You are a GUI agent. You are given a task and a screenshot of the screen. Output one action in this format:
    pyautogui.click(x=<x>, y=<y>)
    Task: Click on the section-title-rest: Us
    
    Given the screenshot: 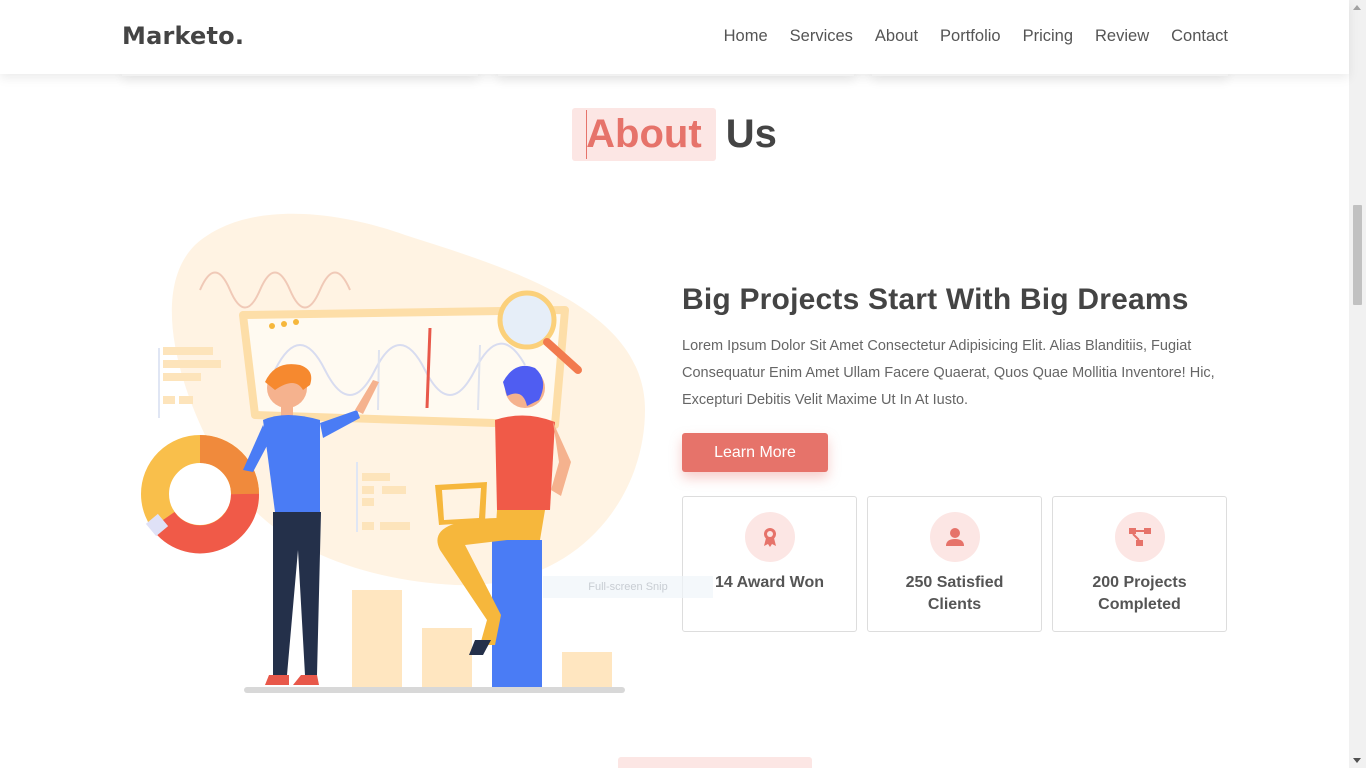 What is the action you would take?
    pyautogui.click(x=751, y=134)
    